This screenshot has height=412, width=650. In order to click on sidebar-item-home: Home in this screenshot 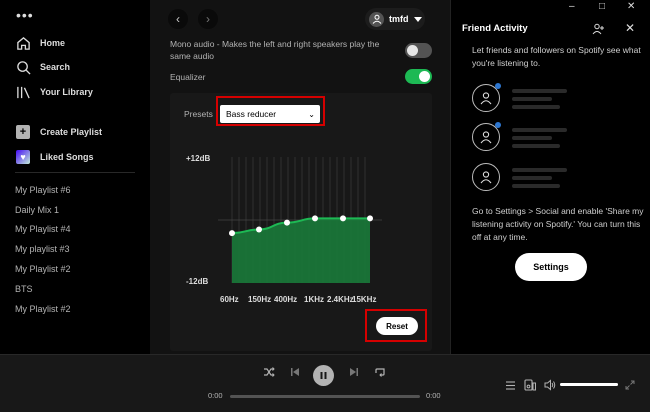, I will do `click(40, 43)`.